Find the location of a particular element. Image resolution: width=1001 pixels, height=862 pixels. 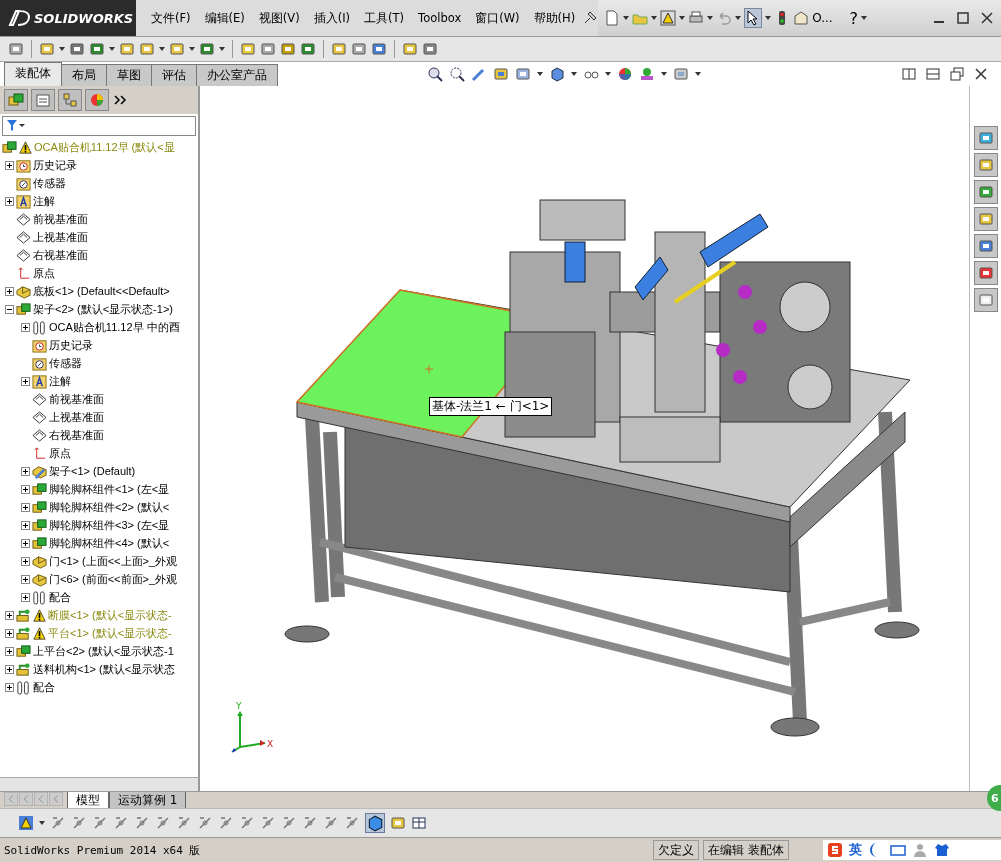

tree-item: OCA贴合机11.12早 (默认<显 is located at coordinates (104, 147).